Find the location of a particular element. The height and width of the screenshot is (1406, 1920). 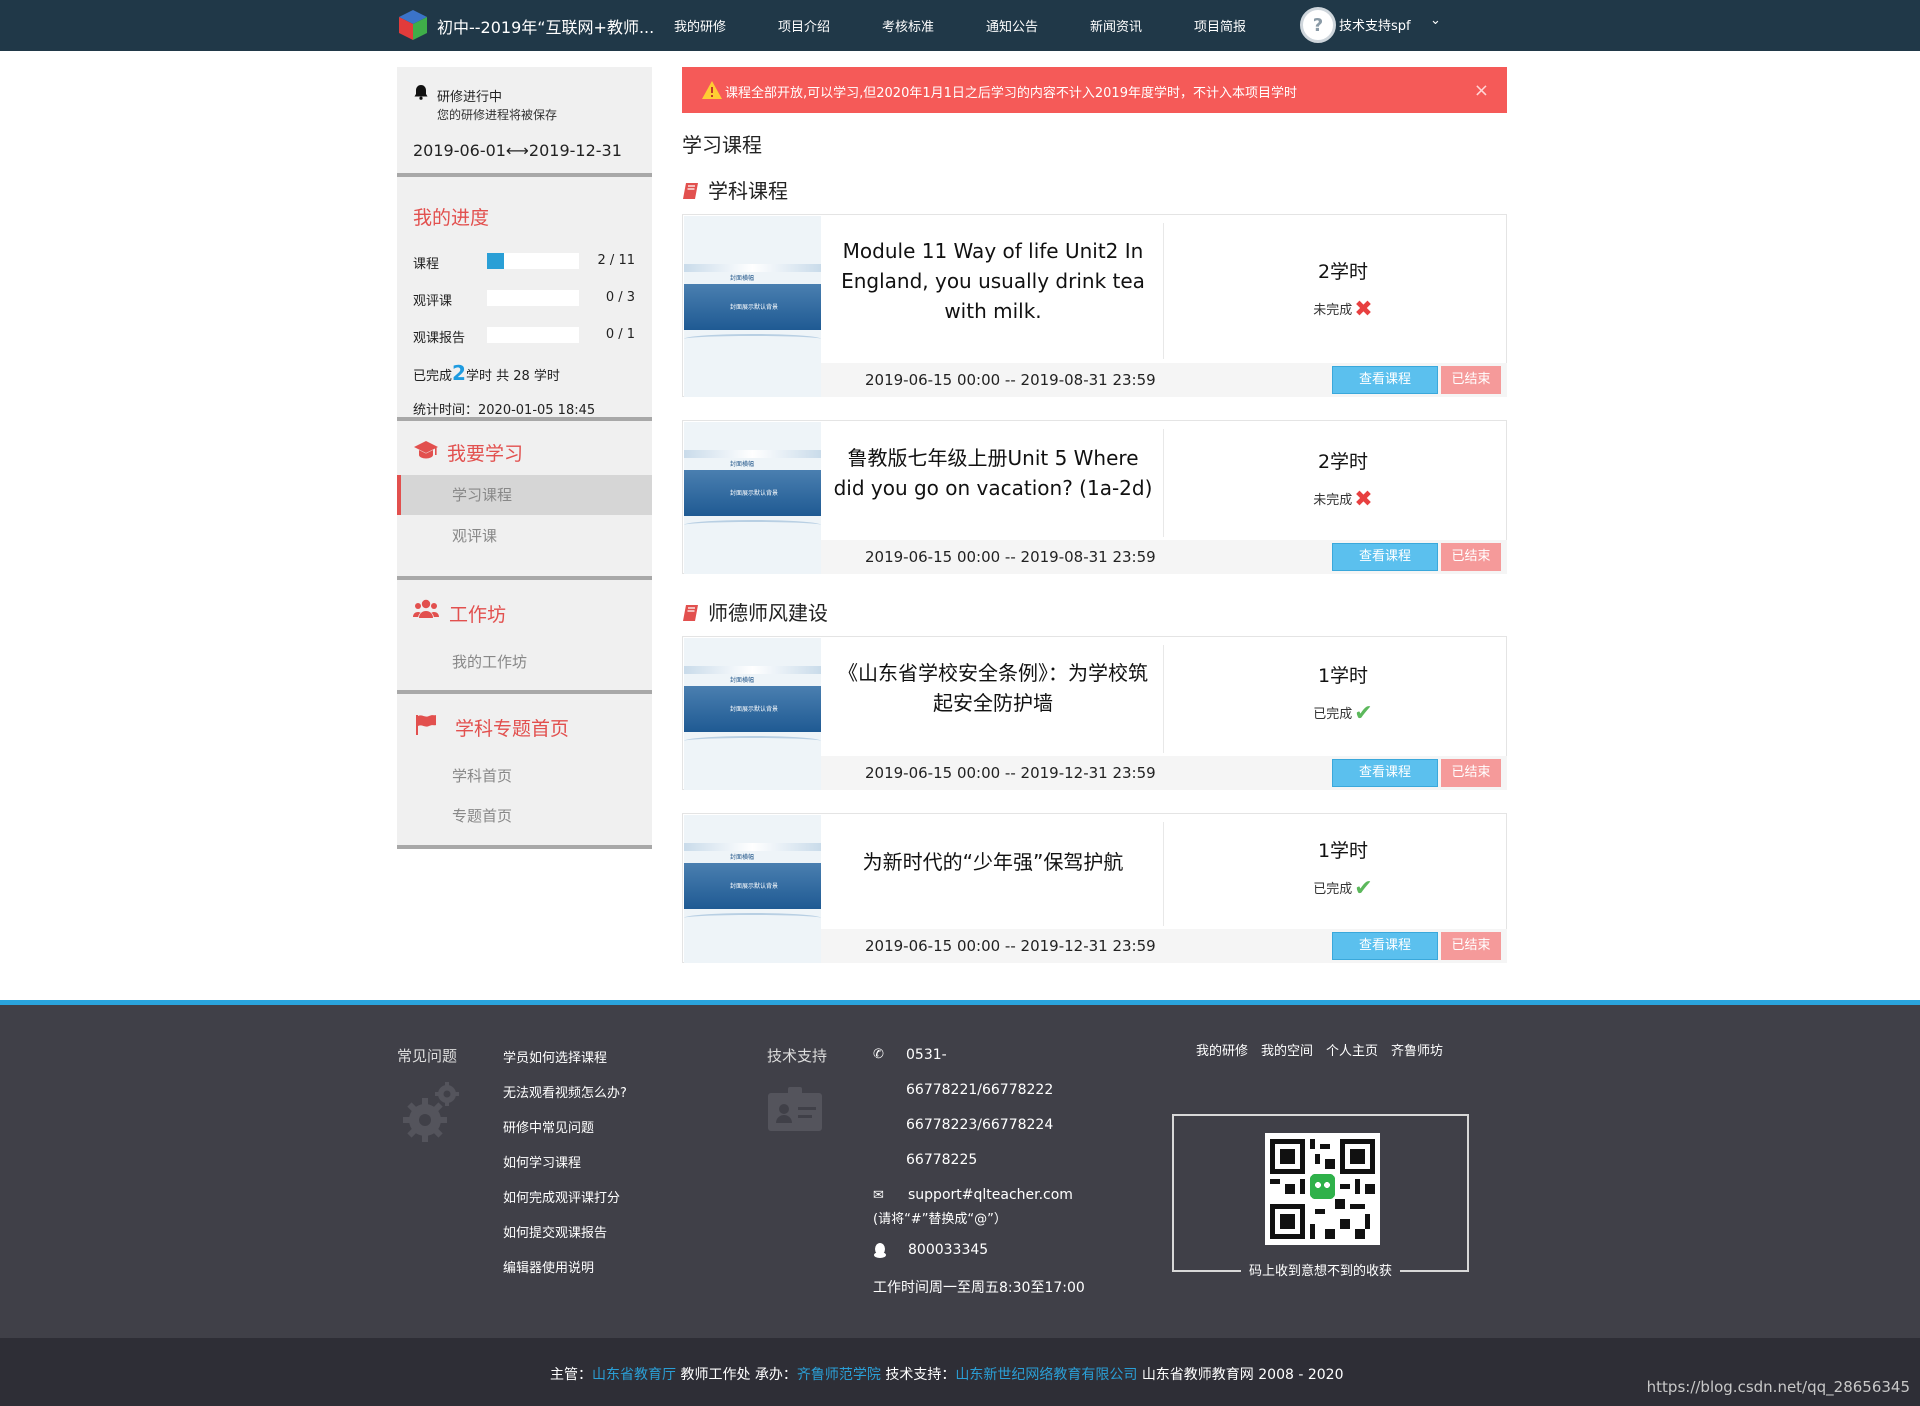

user-name: 技术支持spf is located at coordinates (1375, 24).